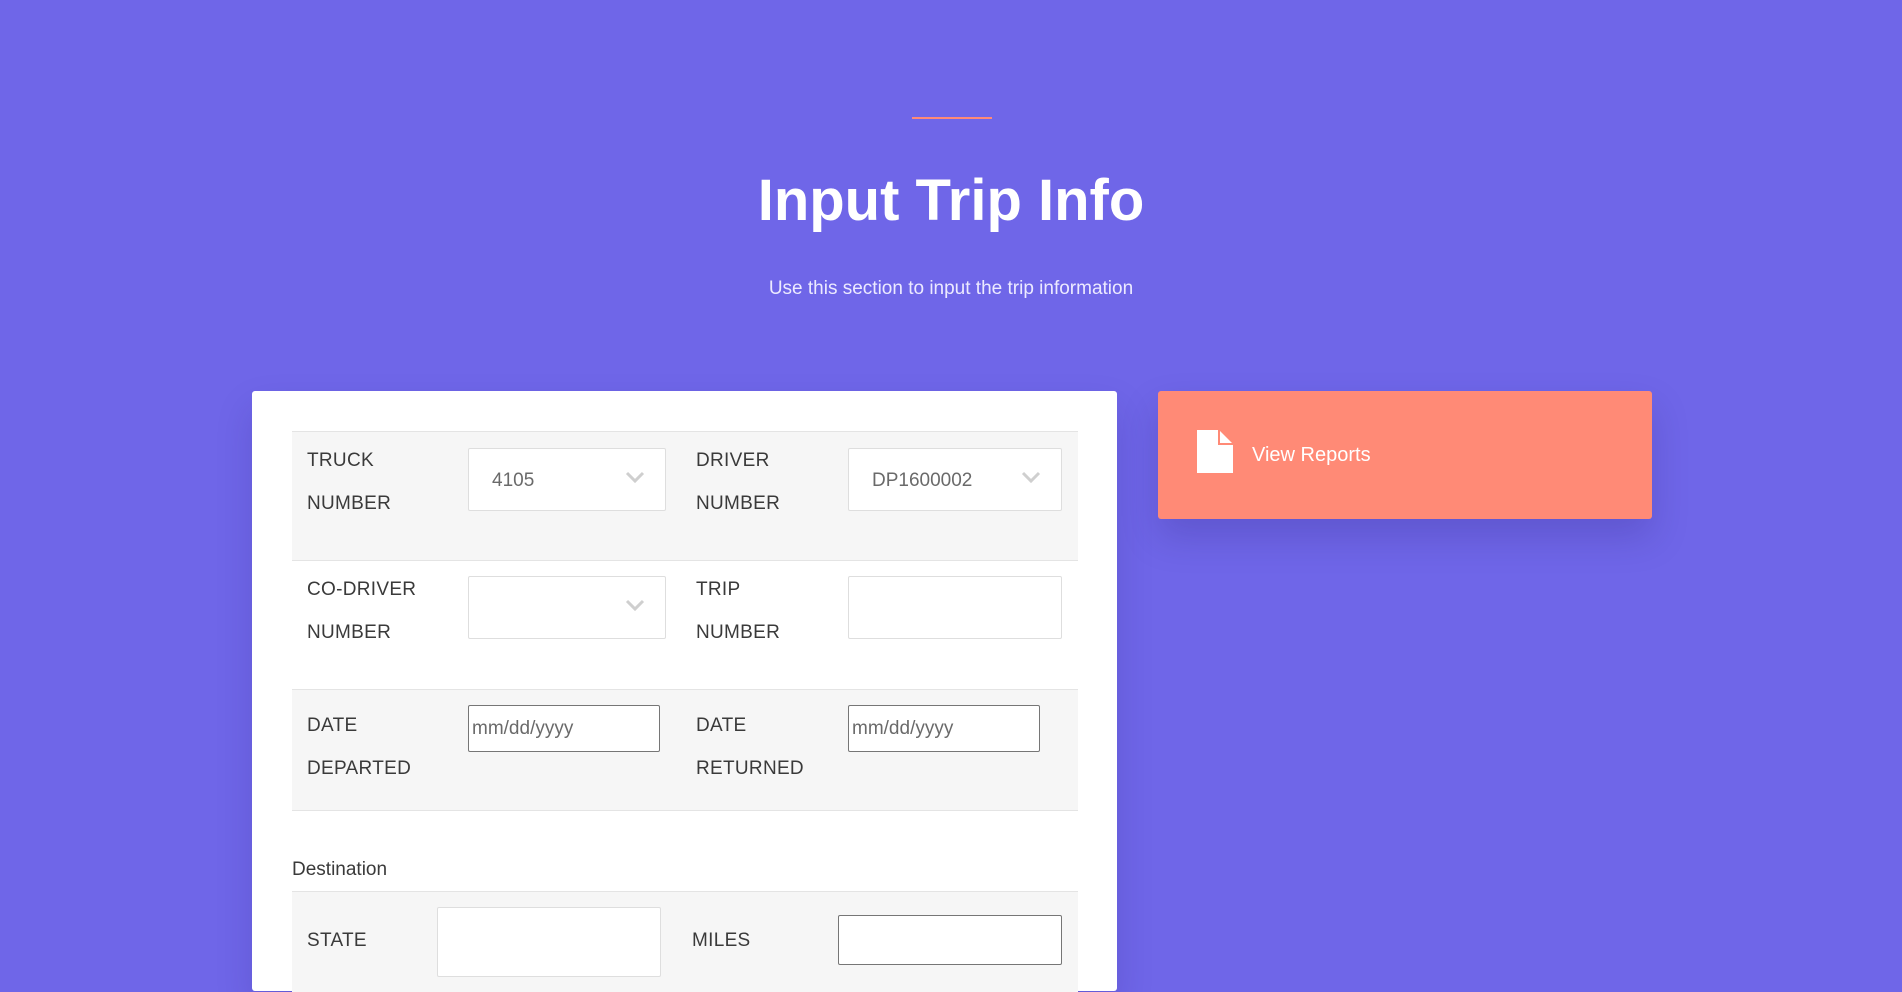 This screenshot has height=992, width=1902. Describe the element at coordinates (685, 624) in the screenshot. I see `form-row-codriver-trip: CO-DRIVER NUMBER TRIP NUMBER` at that location.